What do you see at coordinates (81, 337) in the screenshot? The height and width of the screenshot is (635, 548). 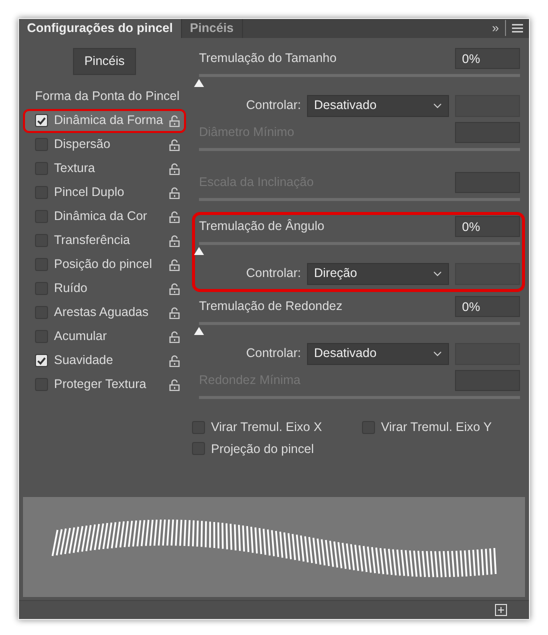 I see `option-label: Acumular` at bounding box center [81, 337].